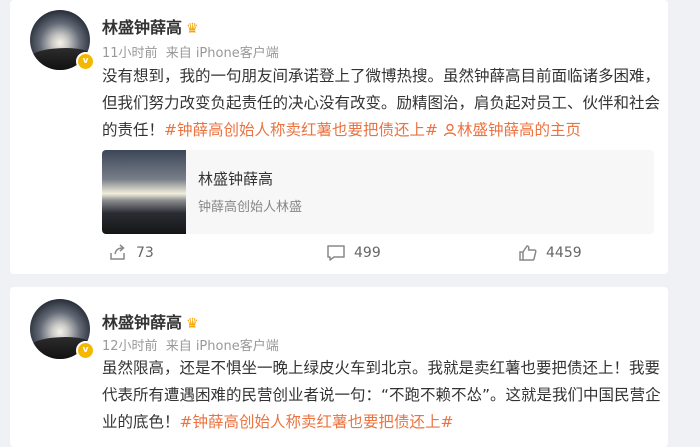  What do you see at coordinates (367, 253) in the screenshot?
I see `comment-count: 499` at bounding box center [367, 253].